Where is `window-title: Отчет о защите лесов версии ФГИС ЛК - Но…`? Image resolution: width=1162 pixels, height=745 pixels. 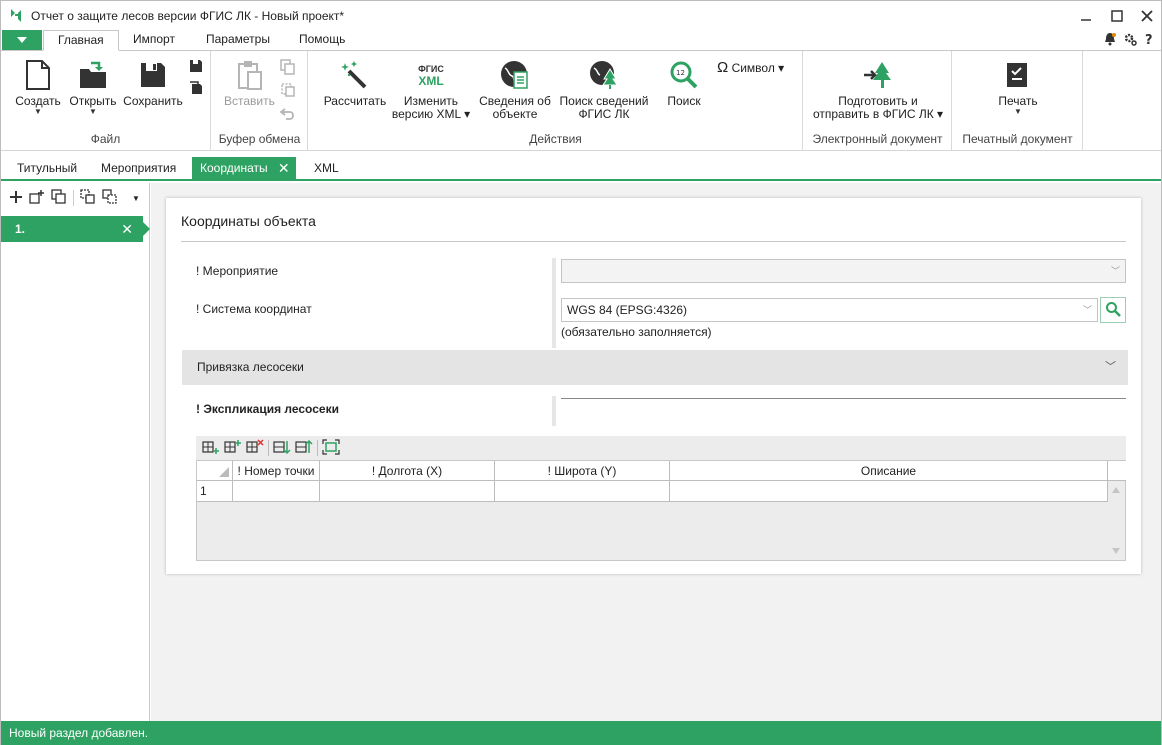 window-title: Отчет о защите лесов версии ФГИС ЛК - Но… is located at coordinates (188, 16).